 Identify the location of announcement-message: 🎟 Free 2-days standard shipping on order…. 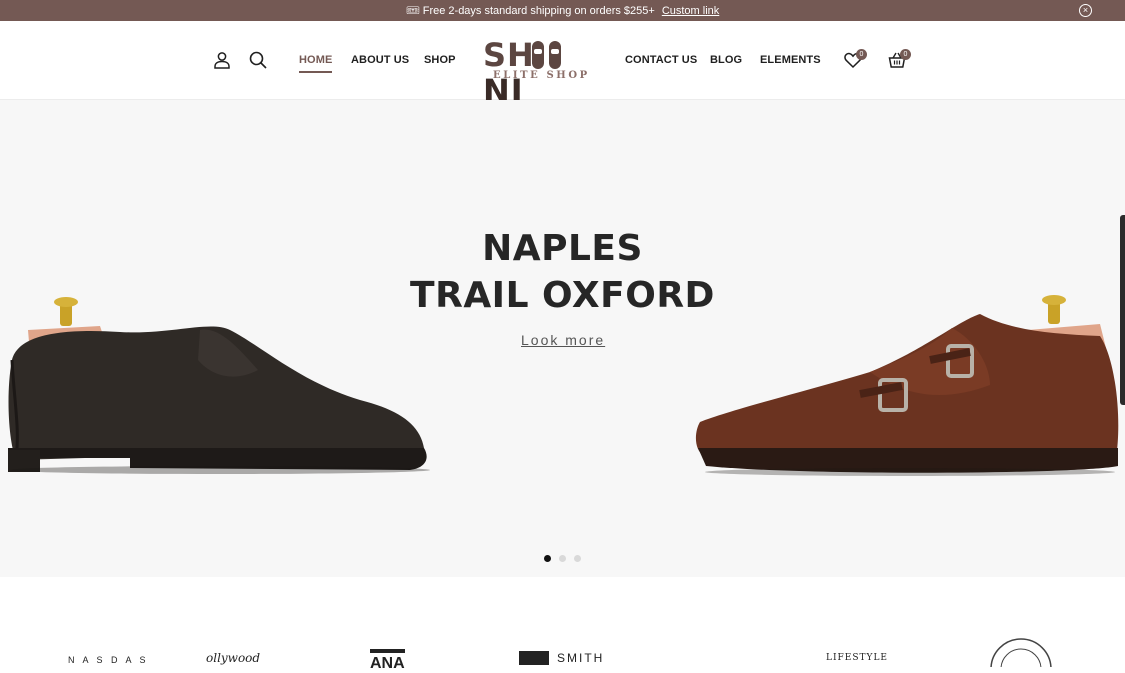
(530, 11).